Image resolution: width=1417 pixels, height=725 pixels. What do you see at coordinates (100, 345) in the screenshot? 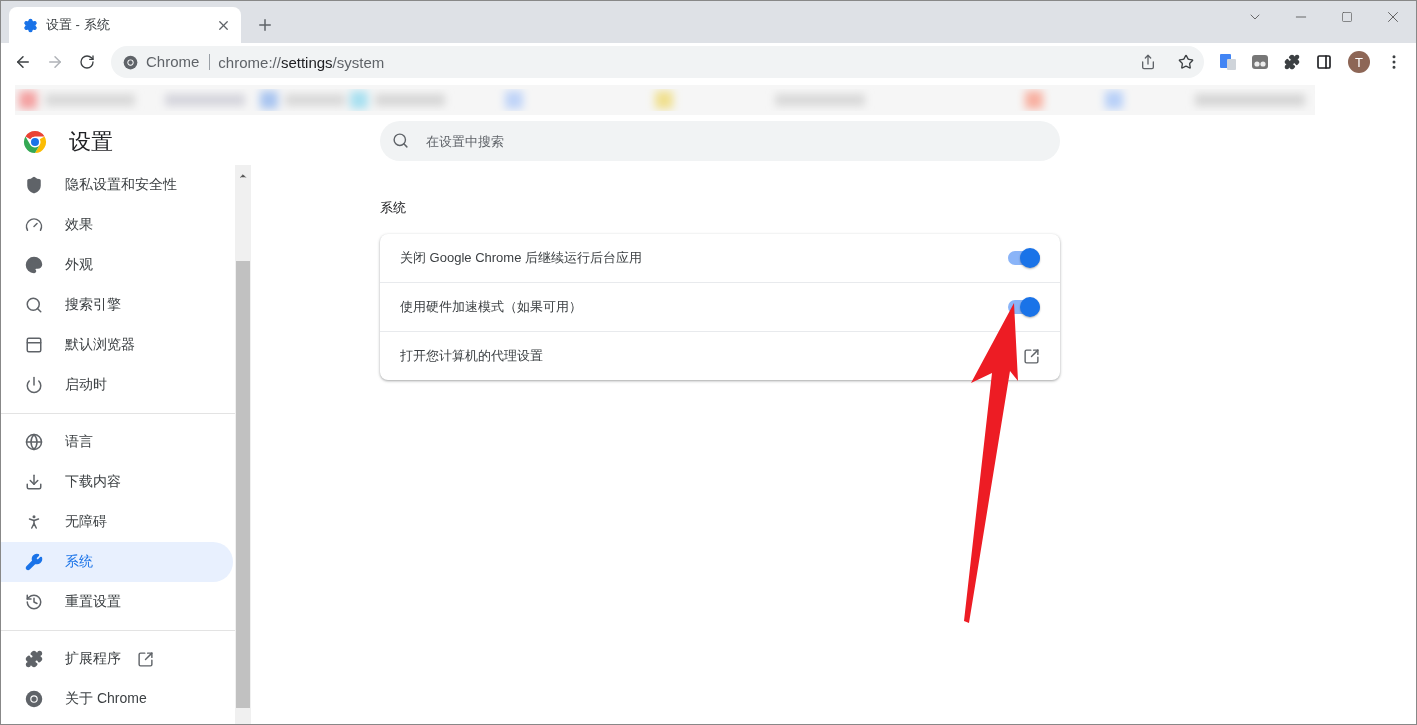
I see `nav-label: 默认浏览器` at bounding box center [100, 345].